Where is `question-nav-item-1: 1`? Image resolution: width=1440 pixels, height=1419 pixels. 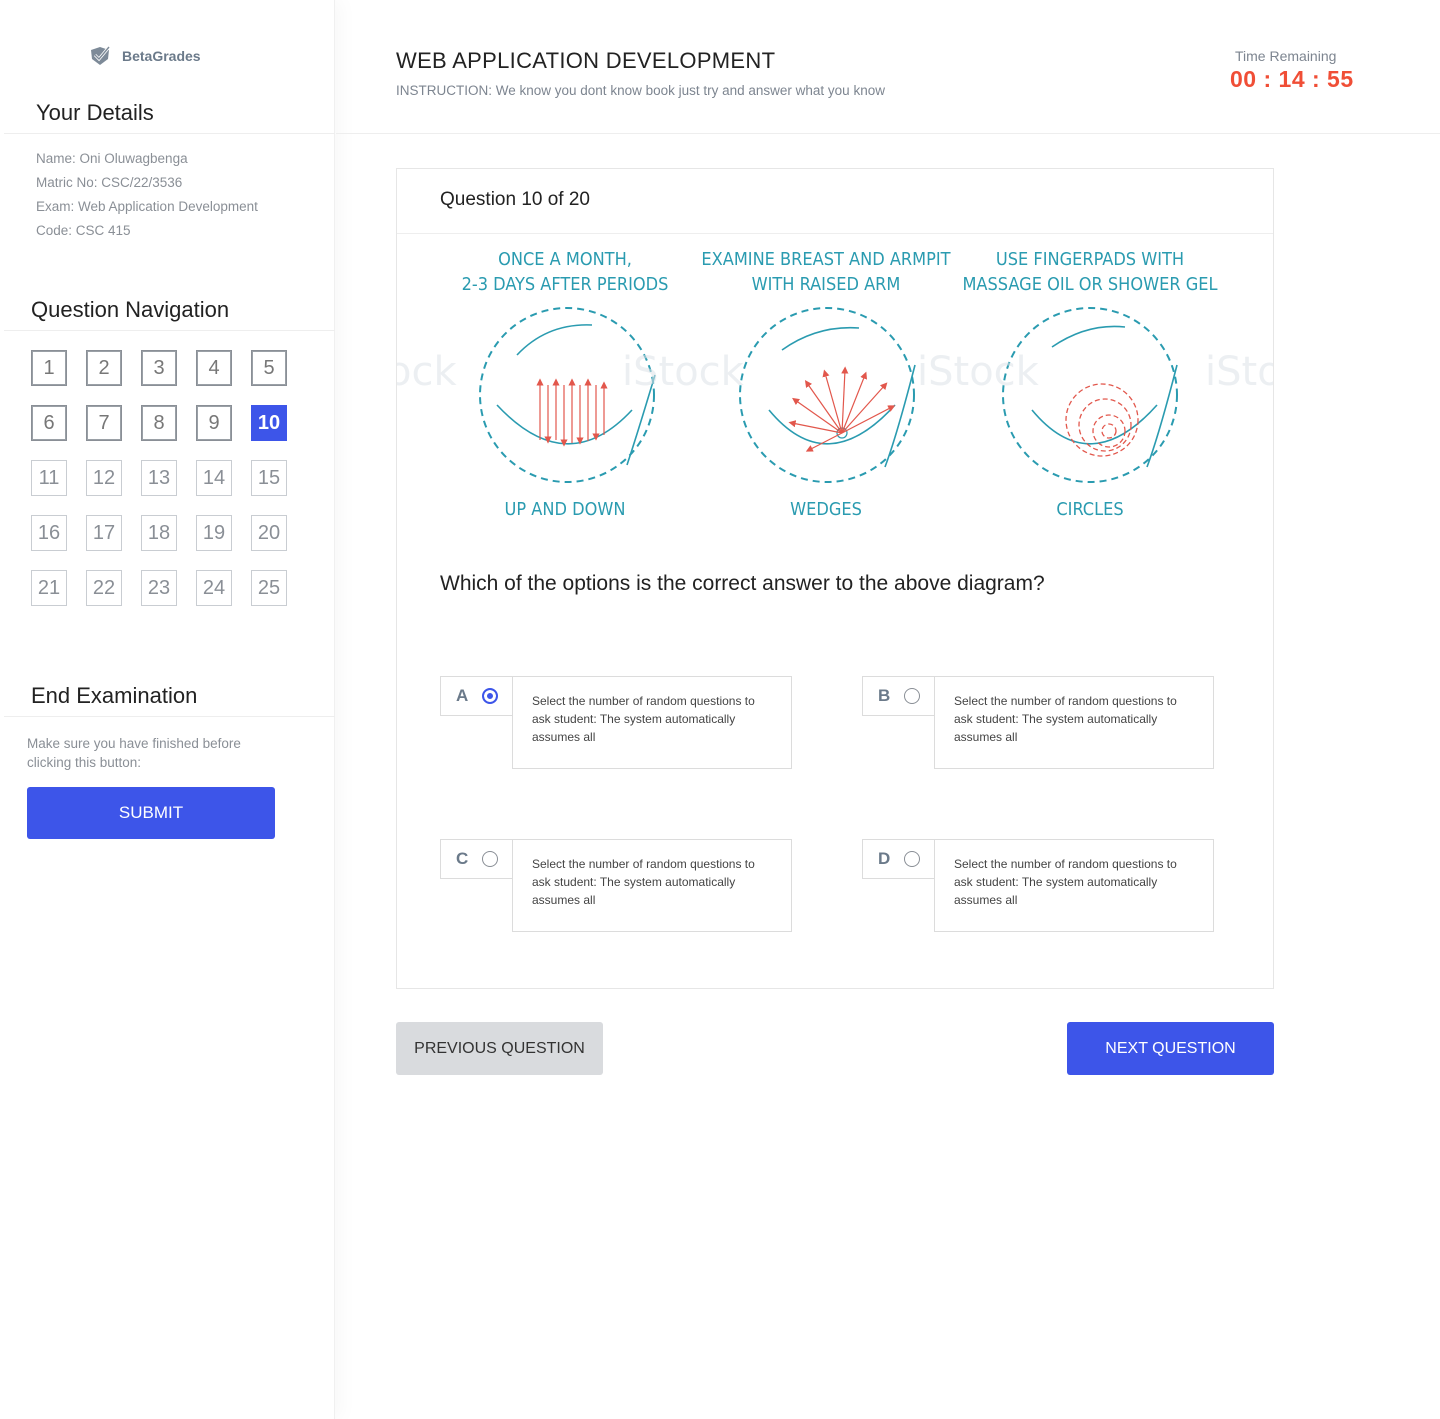
question-nav-item-1: 1 is located at coordinates (49, 368).